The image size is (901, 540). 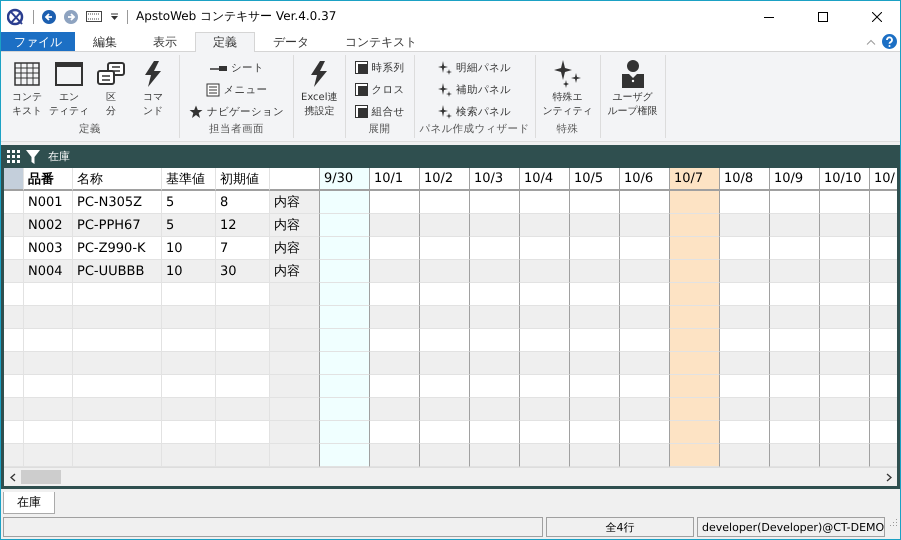 What do you see at coordinates (243, 272) in the screenshot?
I see `table-cell: 30` at bounding box center [243, 272].